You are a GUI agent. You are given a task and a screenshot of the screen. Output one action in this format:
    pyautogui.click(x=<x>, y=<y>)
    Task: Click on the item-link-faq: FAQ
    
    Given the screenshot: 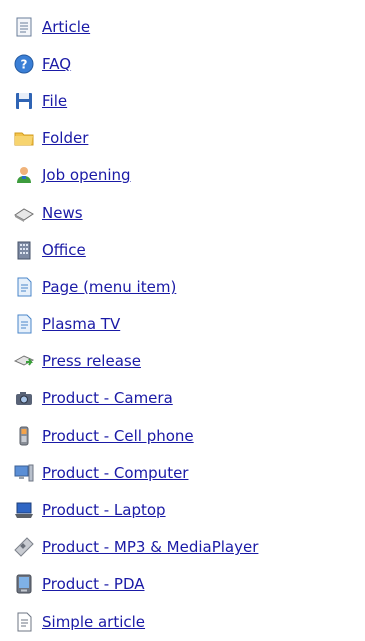 What is the action you would take?
    pyautogui.click(x=56, y=64)
    